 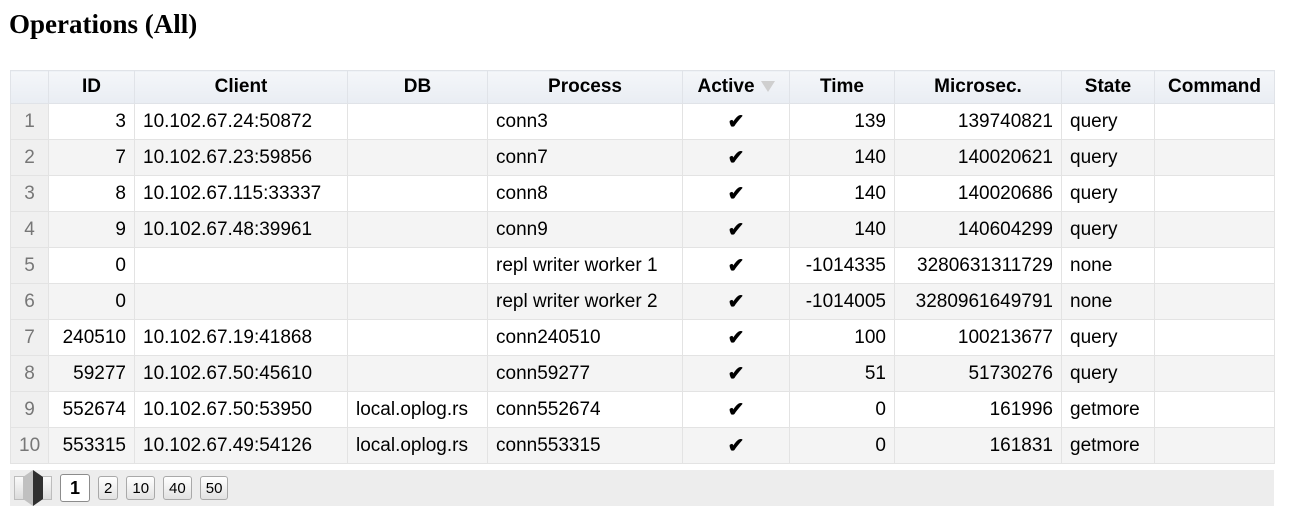 What do you see at coordinates (241, 445) in the screenshot?
I see `cell-client: 10.102.67.49:54126` at bounding box center [241, 445].